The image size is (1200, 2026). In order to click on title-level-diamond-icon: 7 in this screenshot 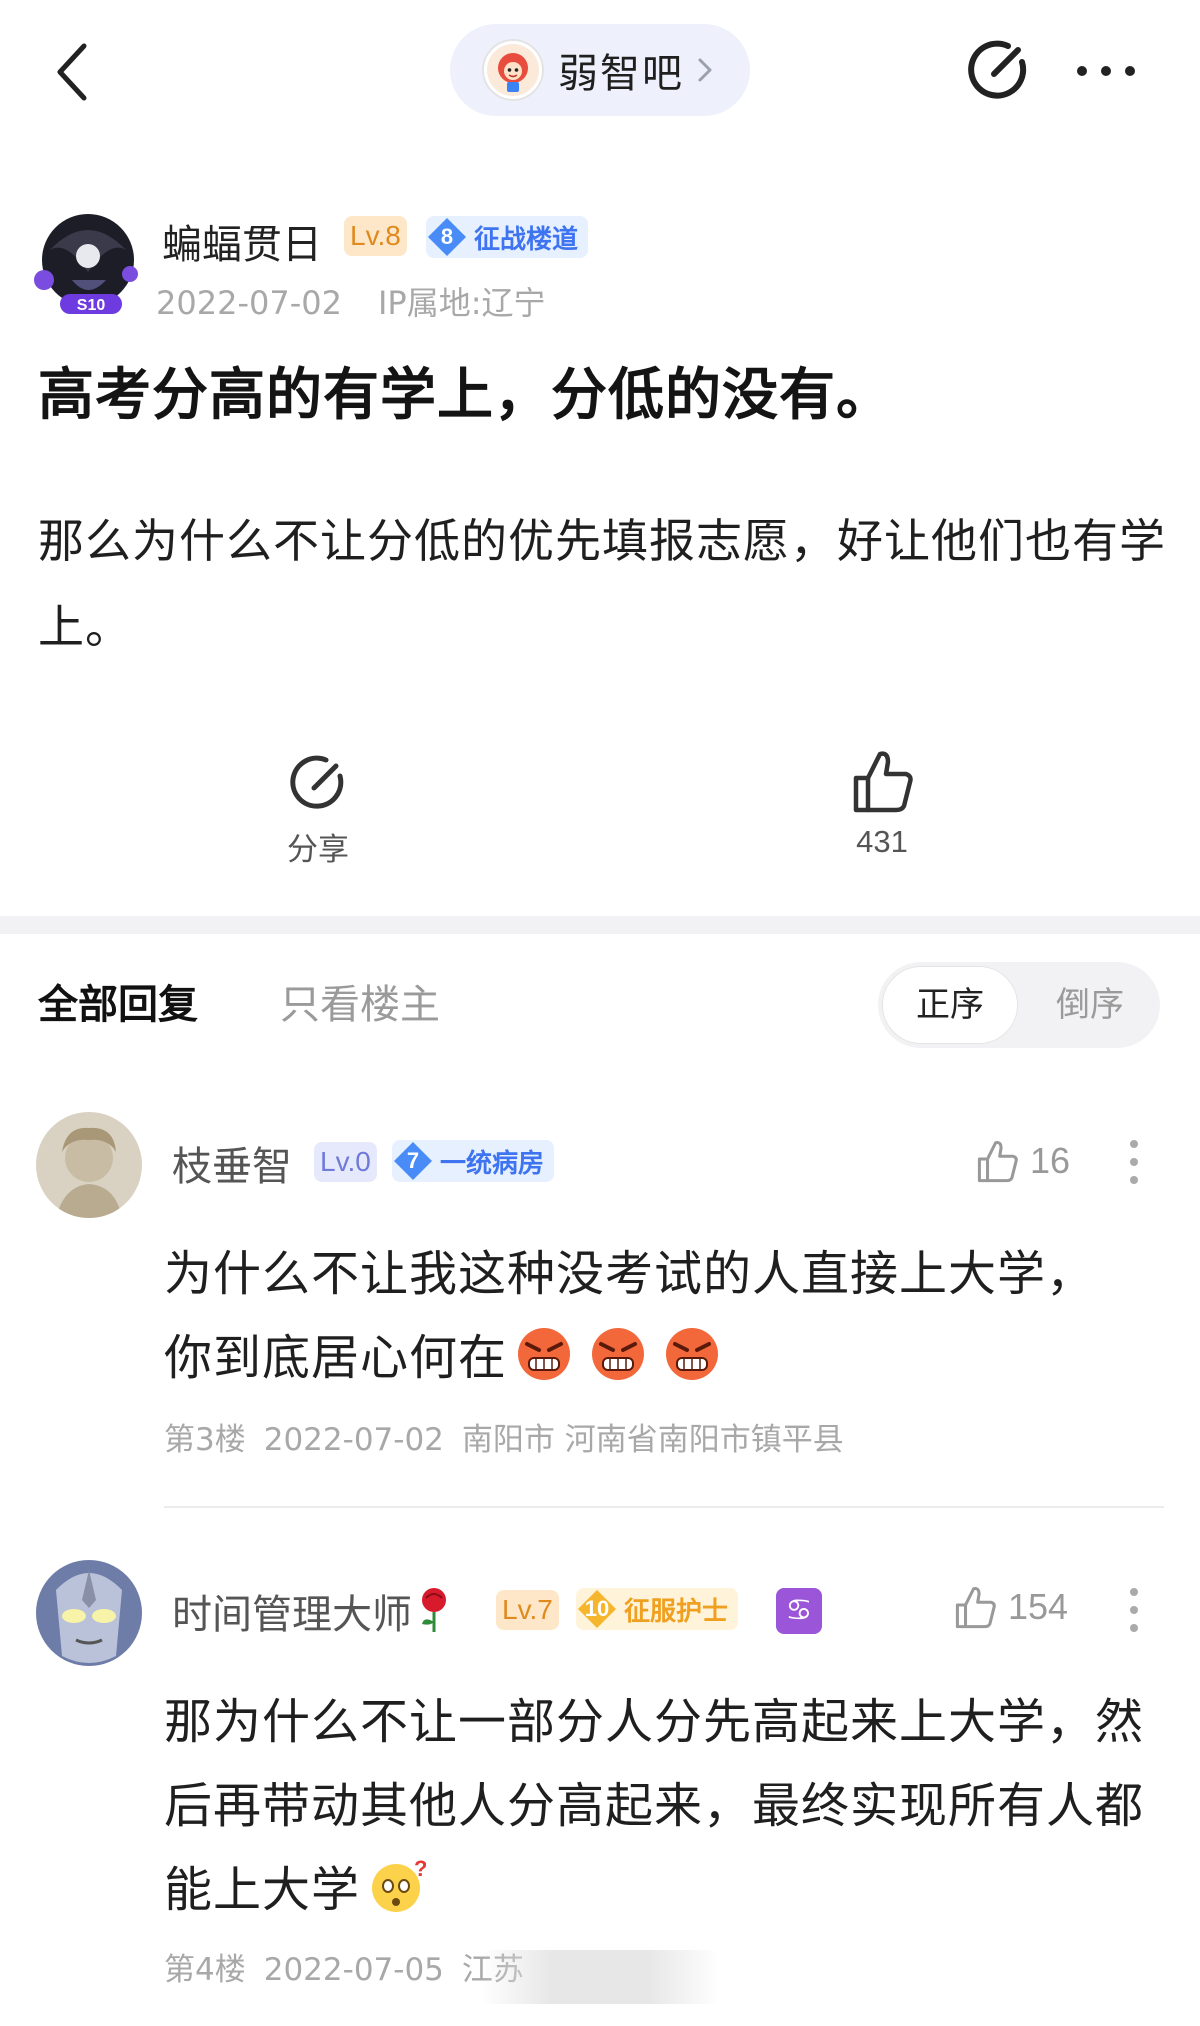, I will do `click(413, 1161)`.